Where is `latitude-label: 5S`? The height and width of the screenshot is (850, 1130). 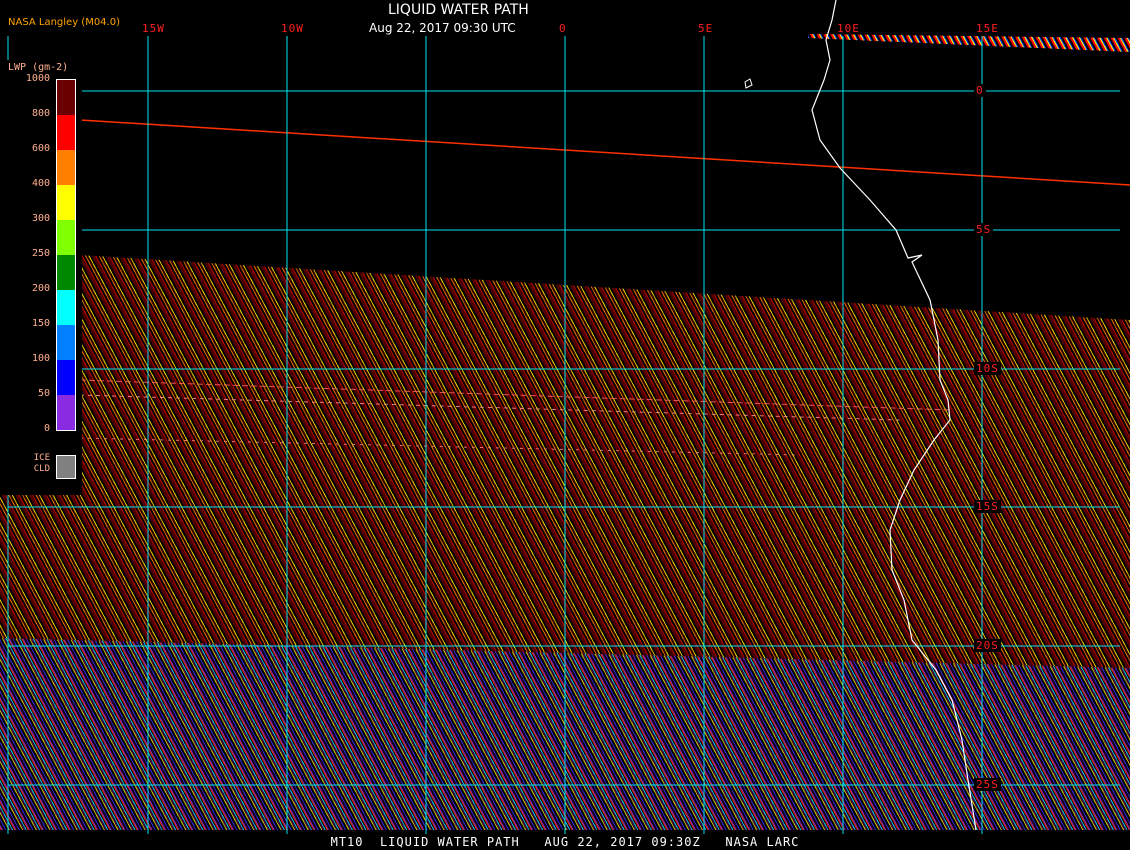
latitude-label: 5S is located at coordinates (984, 229).